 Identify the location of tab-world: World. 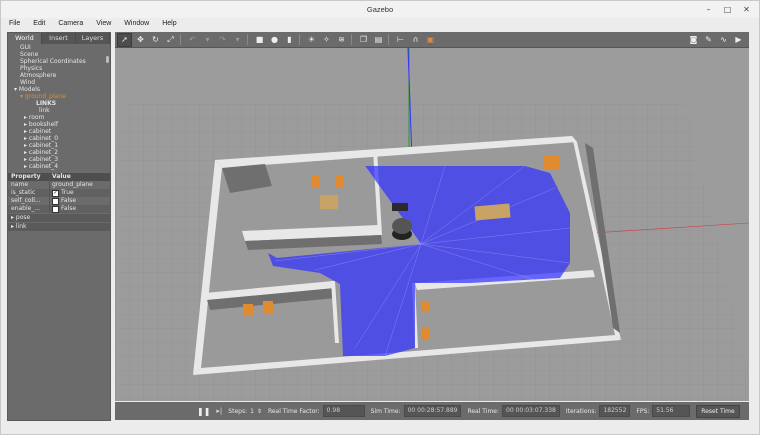
(25, 38).